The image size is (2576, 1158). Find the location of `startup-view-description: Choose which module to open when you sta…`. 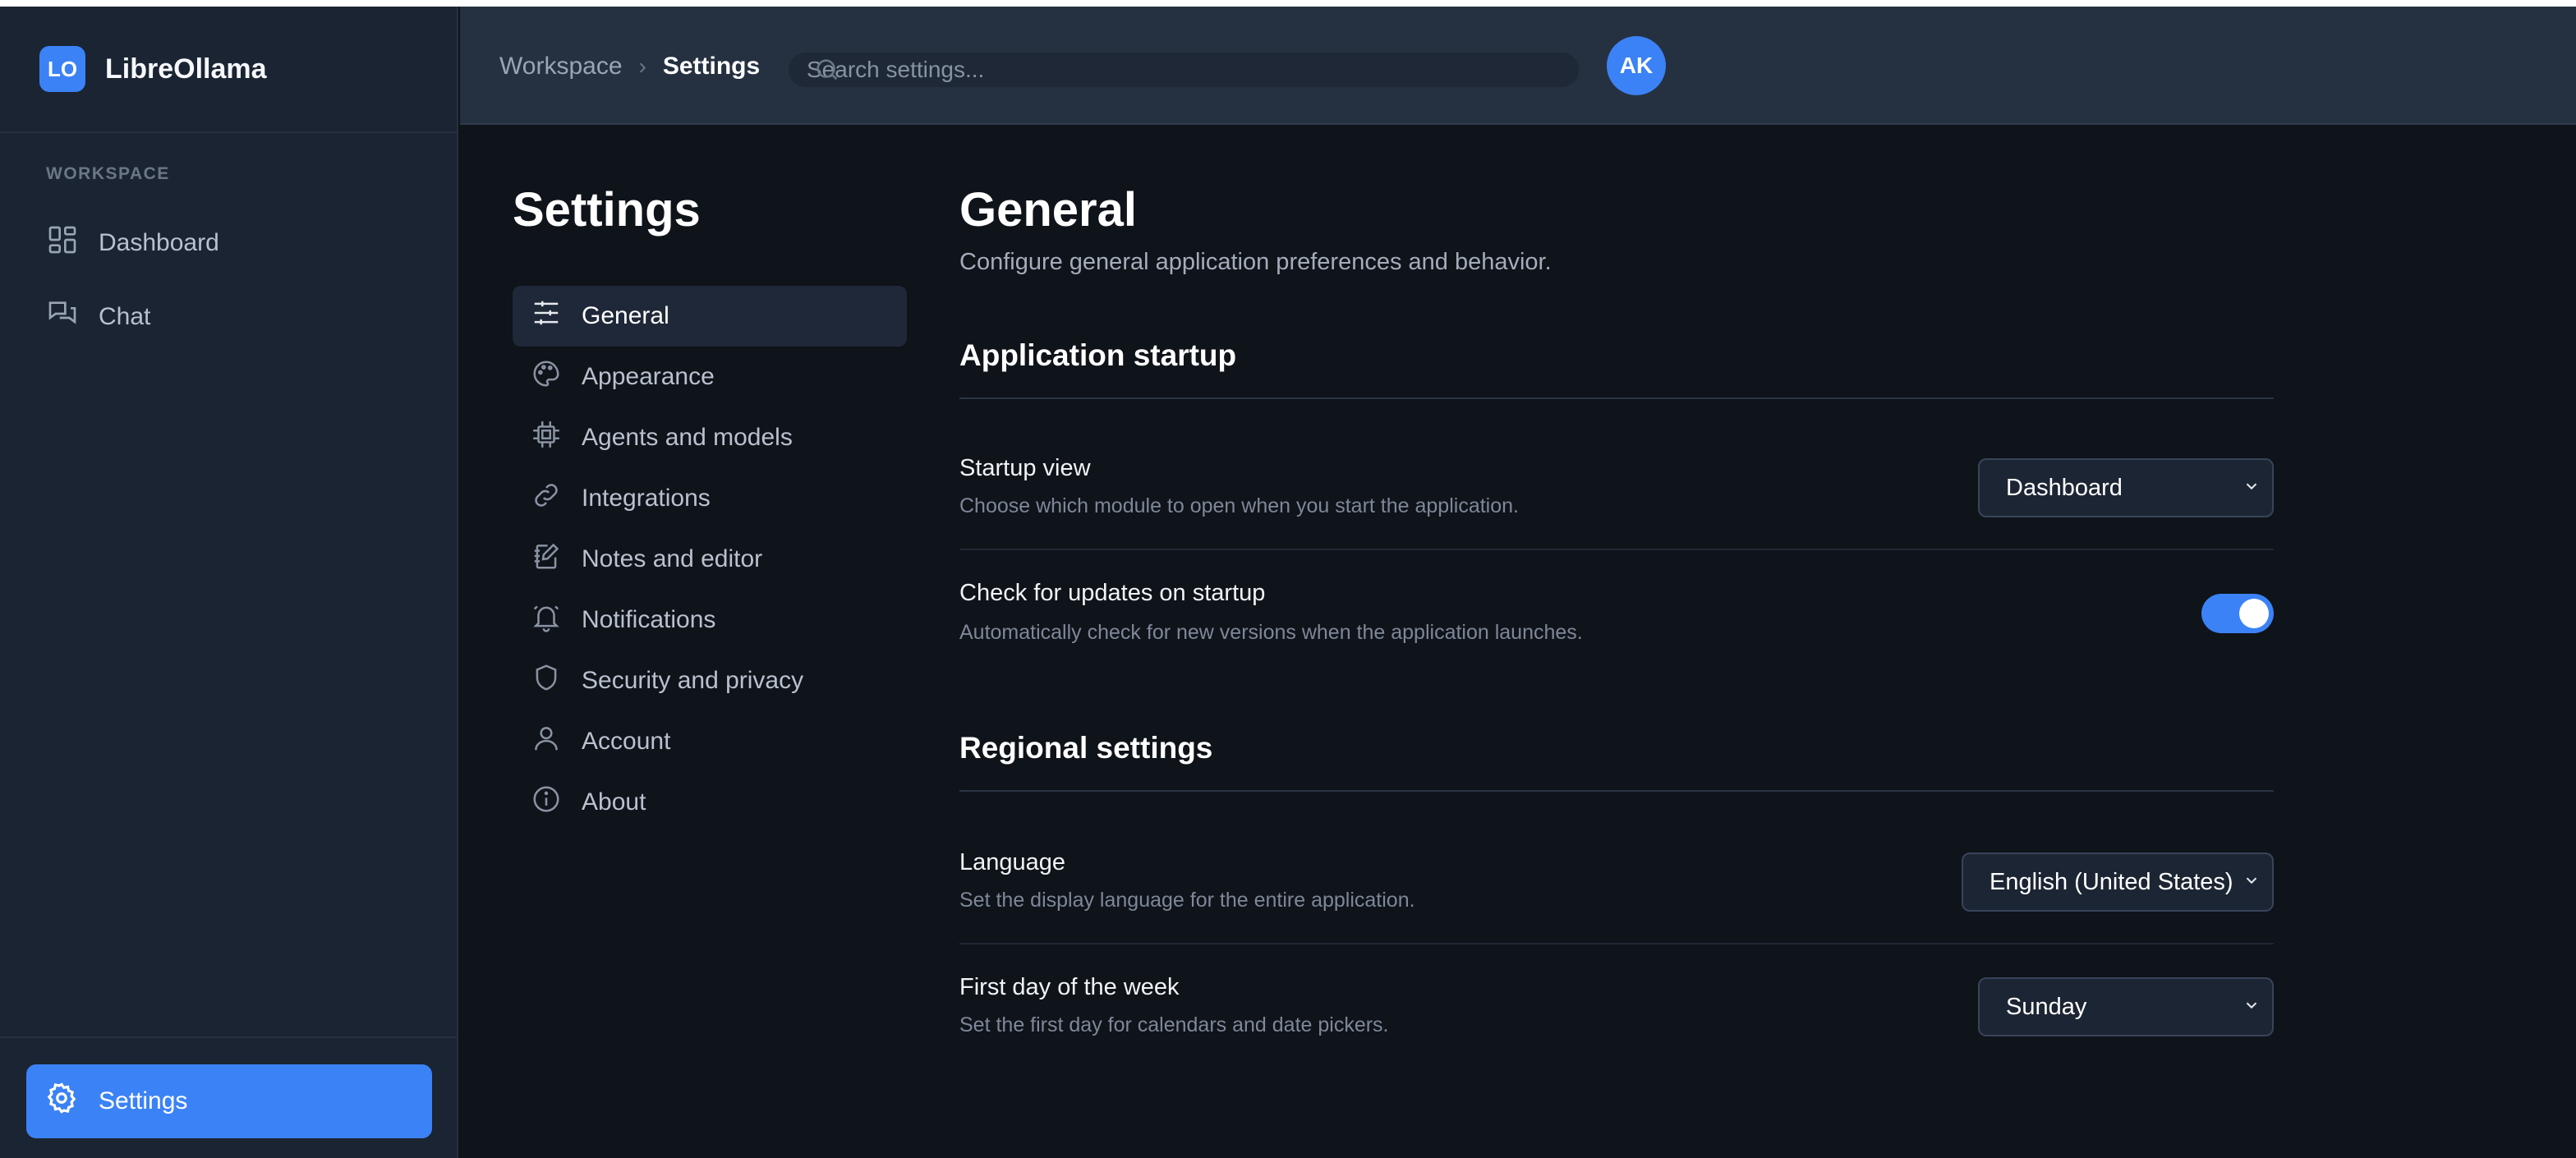

startup-view-description: Choose which module to open when you sta… is located at coordinates (1239, 506).